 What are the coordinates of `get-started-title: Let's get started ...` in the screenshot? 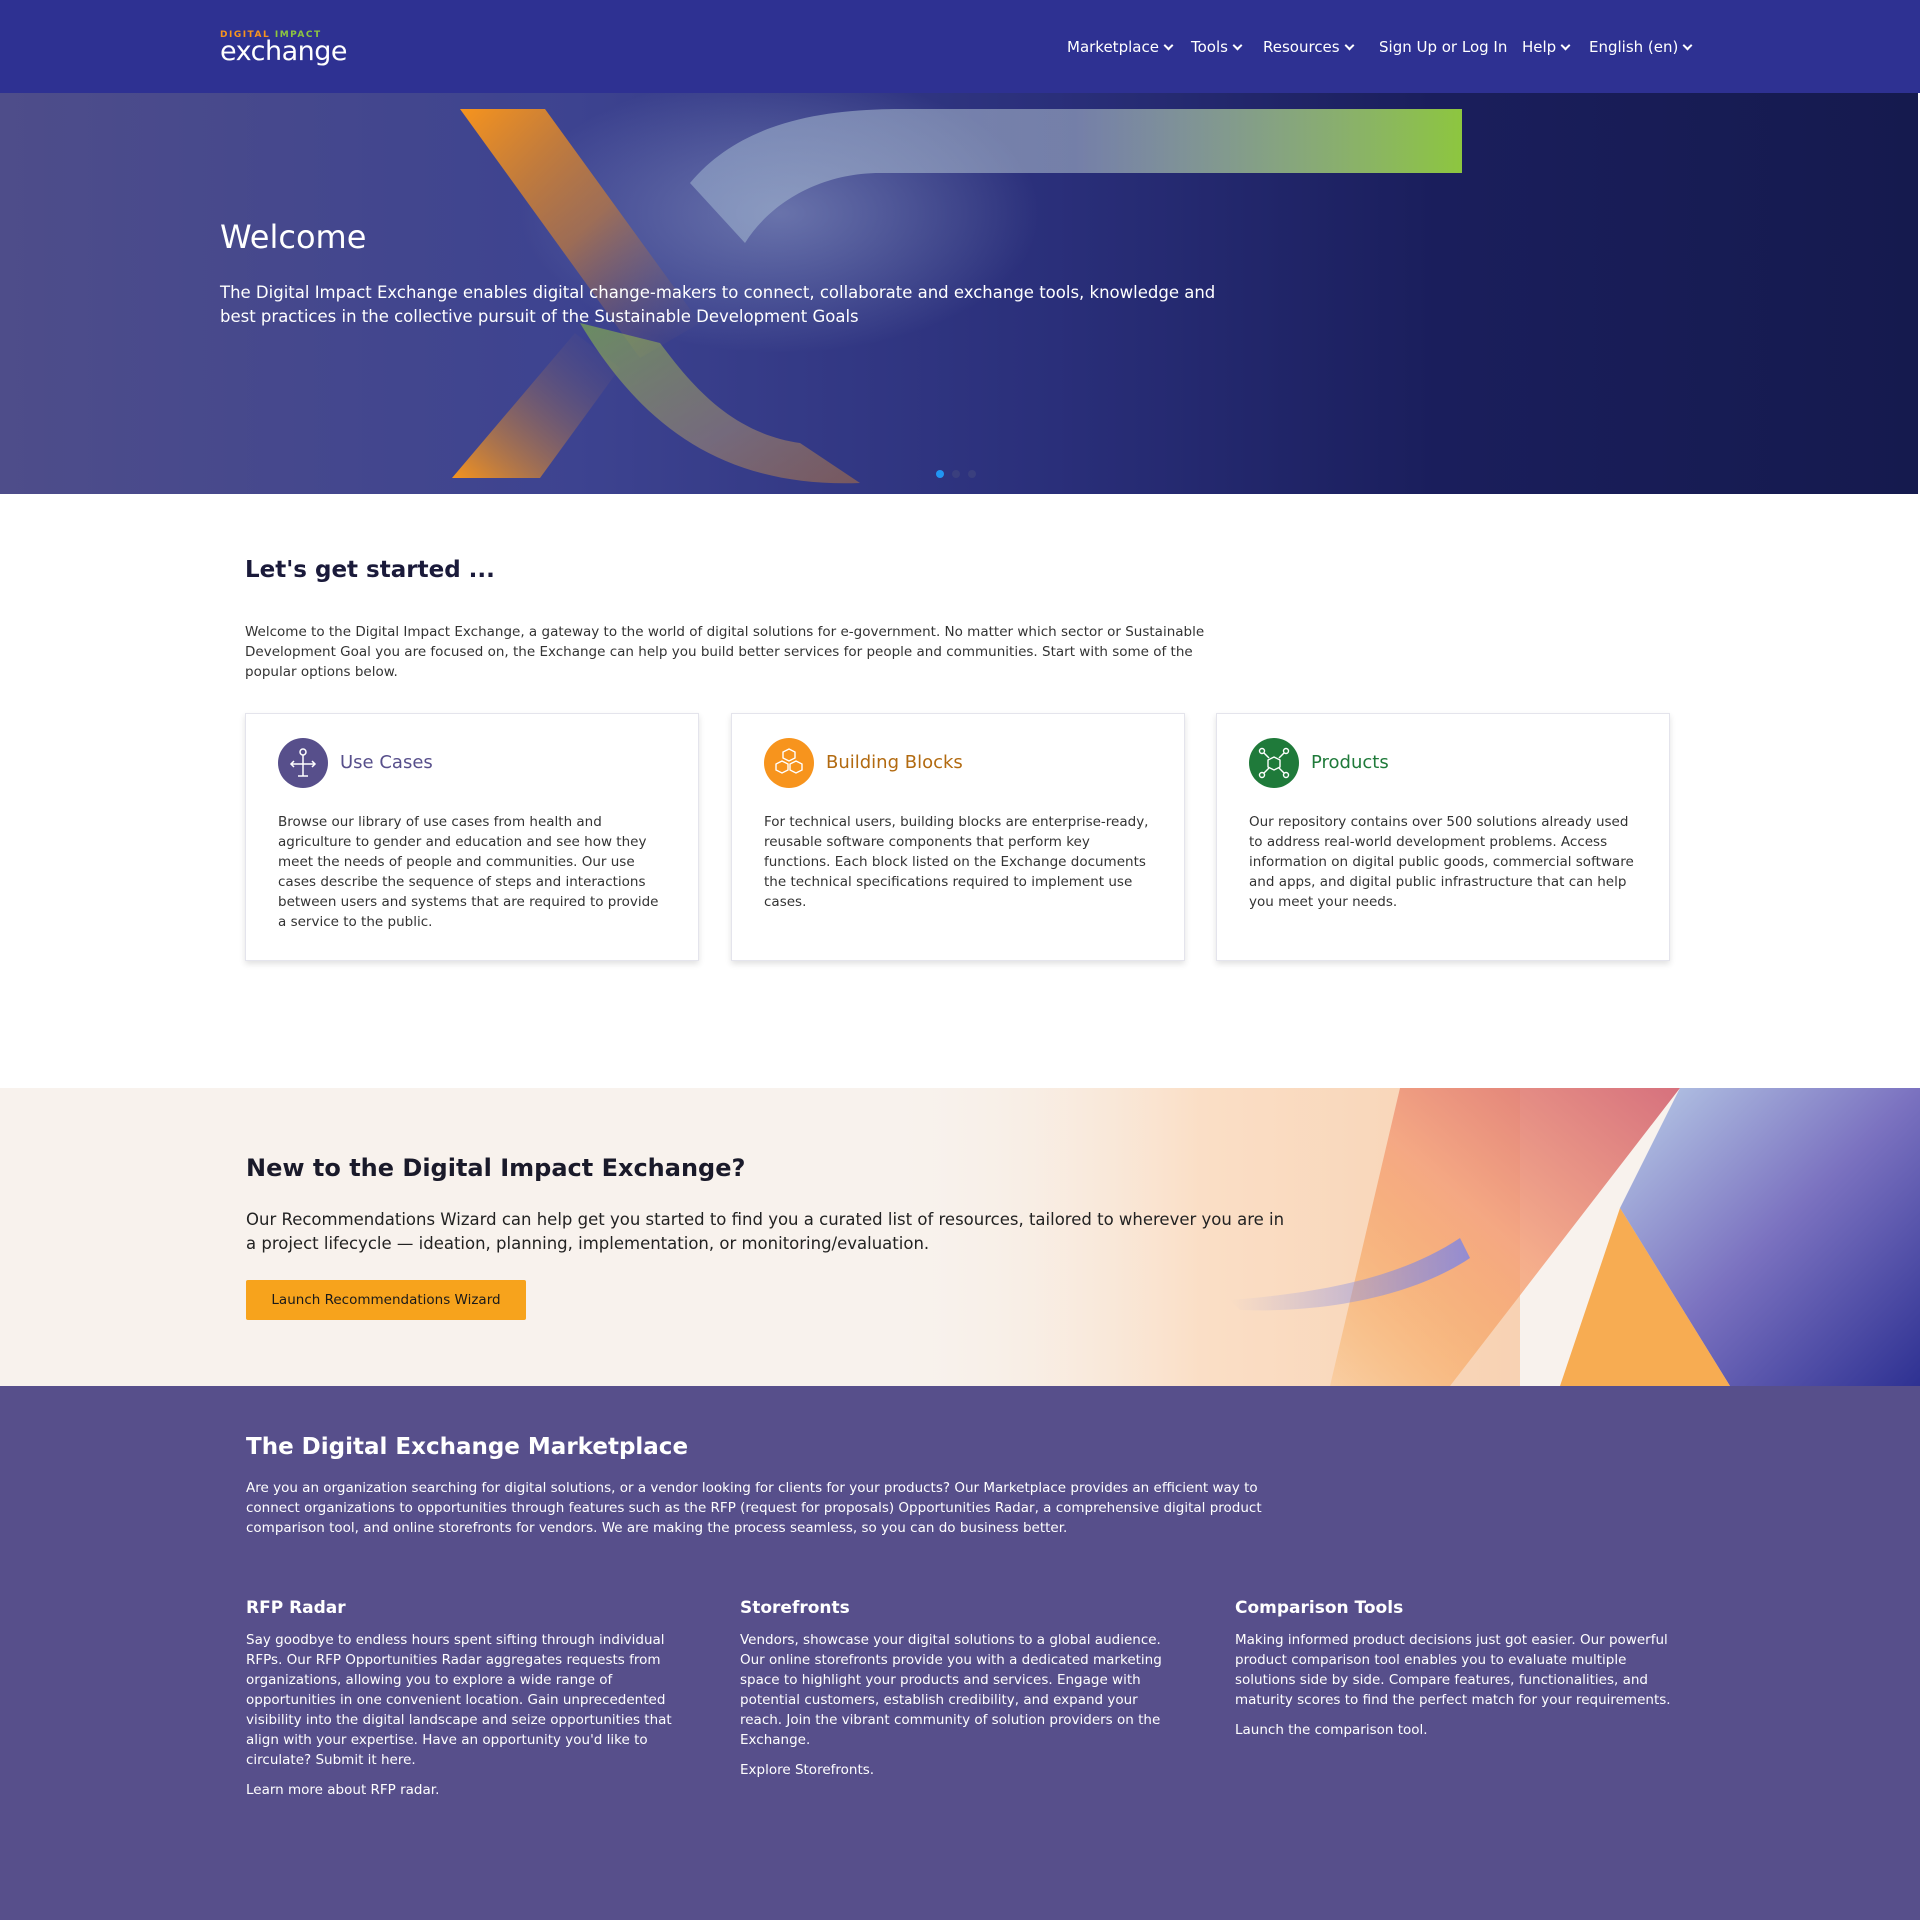 It's located at (370, 570).